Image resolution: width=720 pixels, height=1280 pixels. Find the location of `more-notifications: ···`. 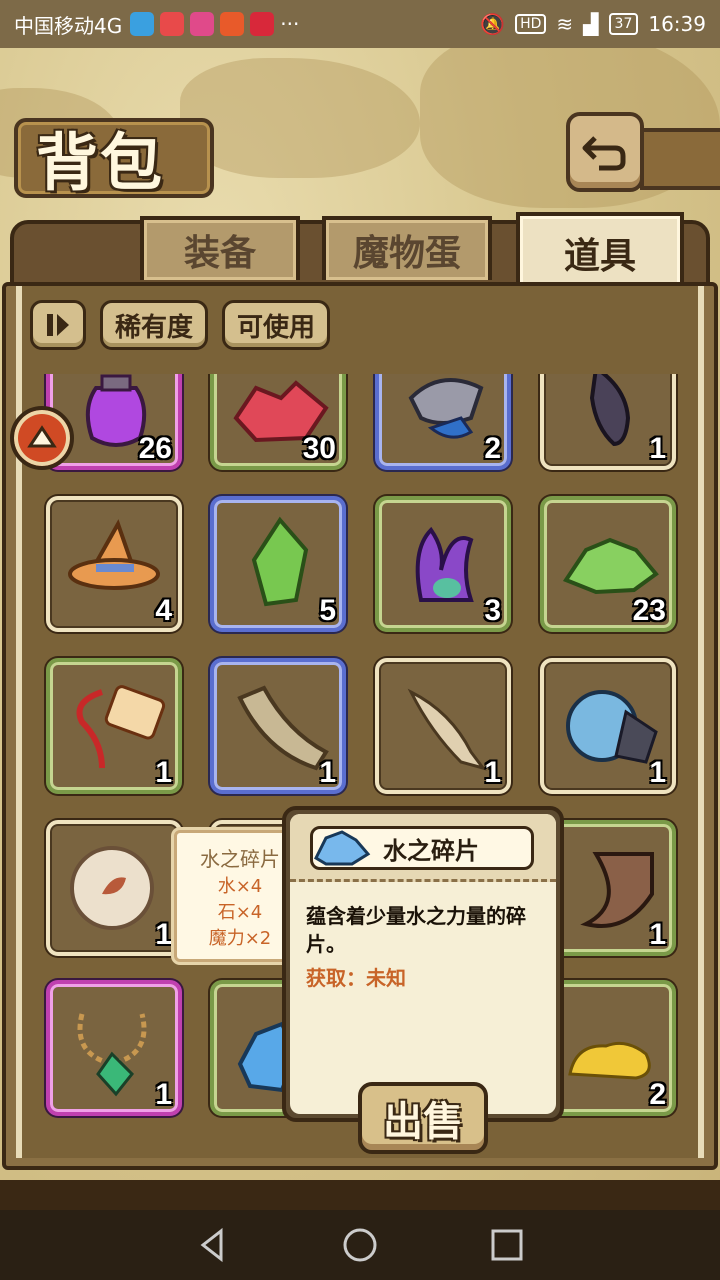

more-notifications: ··· is located at coordinates (290, 24).